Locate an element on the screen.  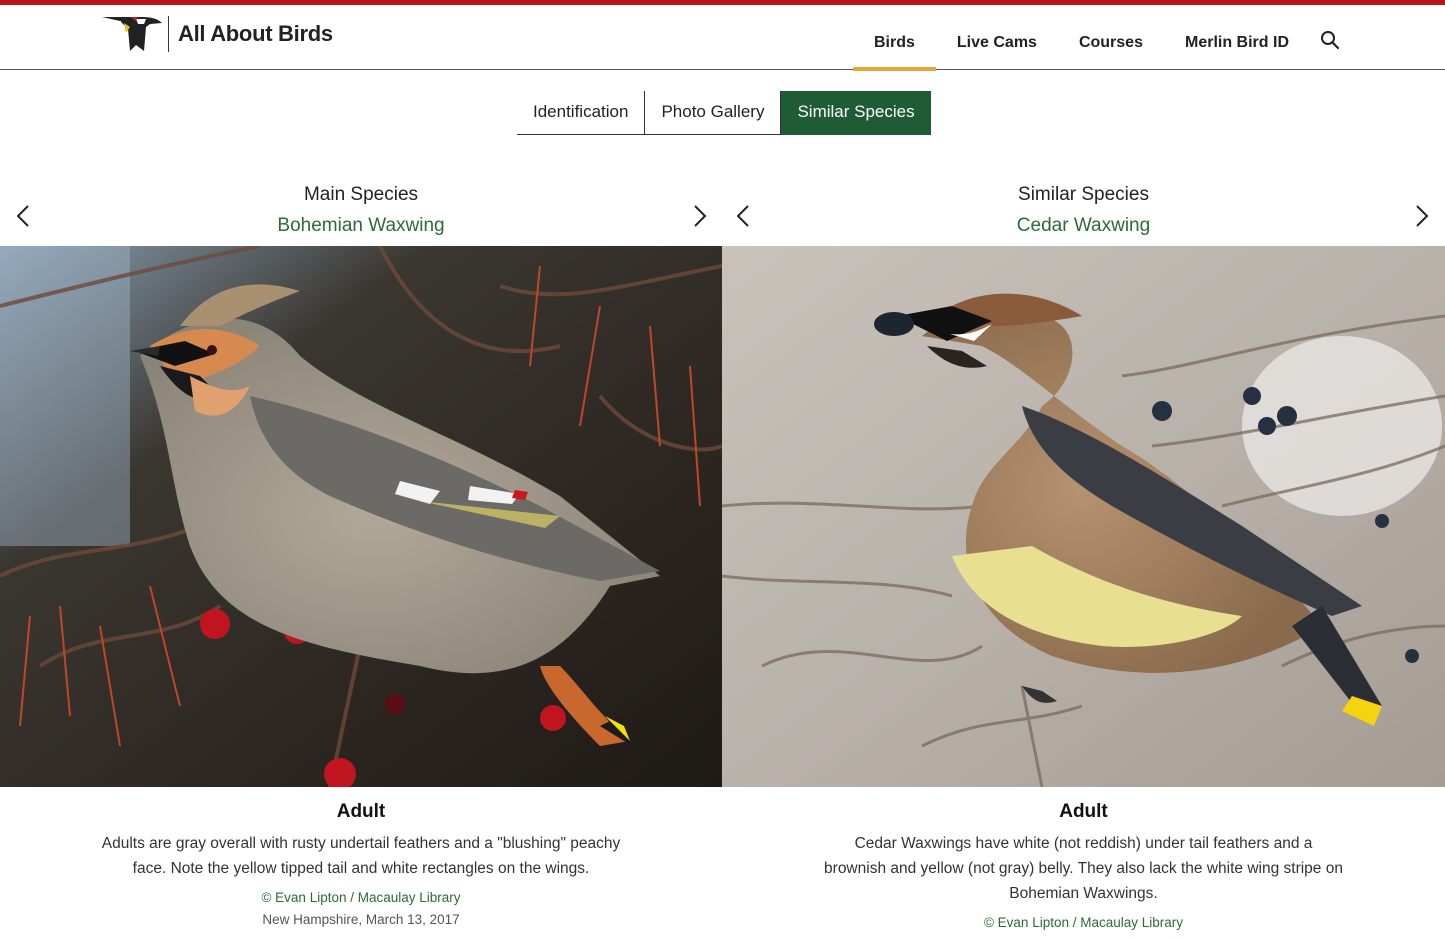
main-photo-title: Adult is located at coordinates (361, 811).